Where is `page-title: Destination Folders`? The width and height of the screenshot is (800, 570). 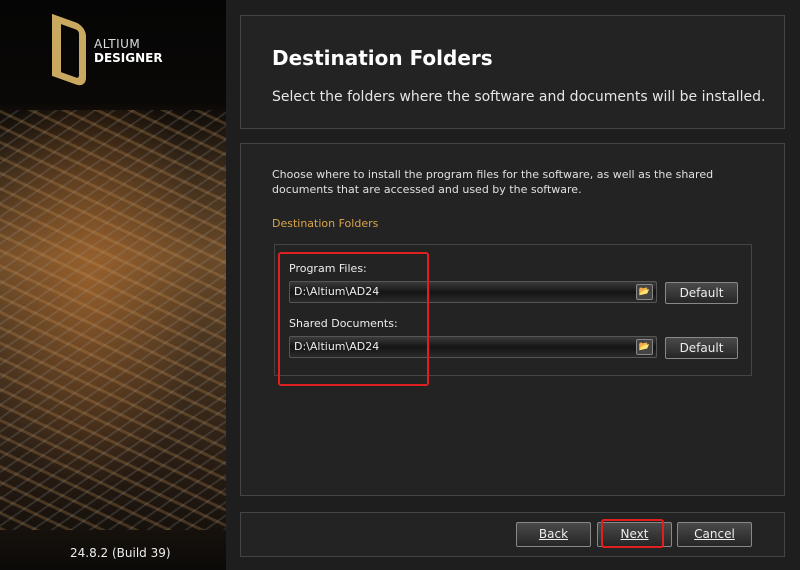 page-title: Destination Folders is located at coordinates (382, 58).